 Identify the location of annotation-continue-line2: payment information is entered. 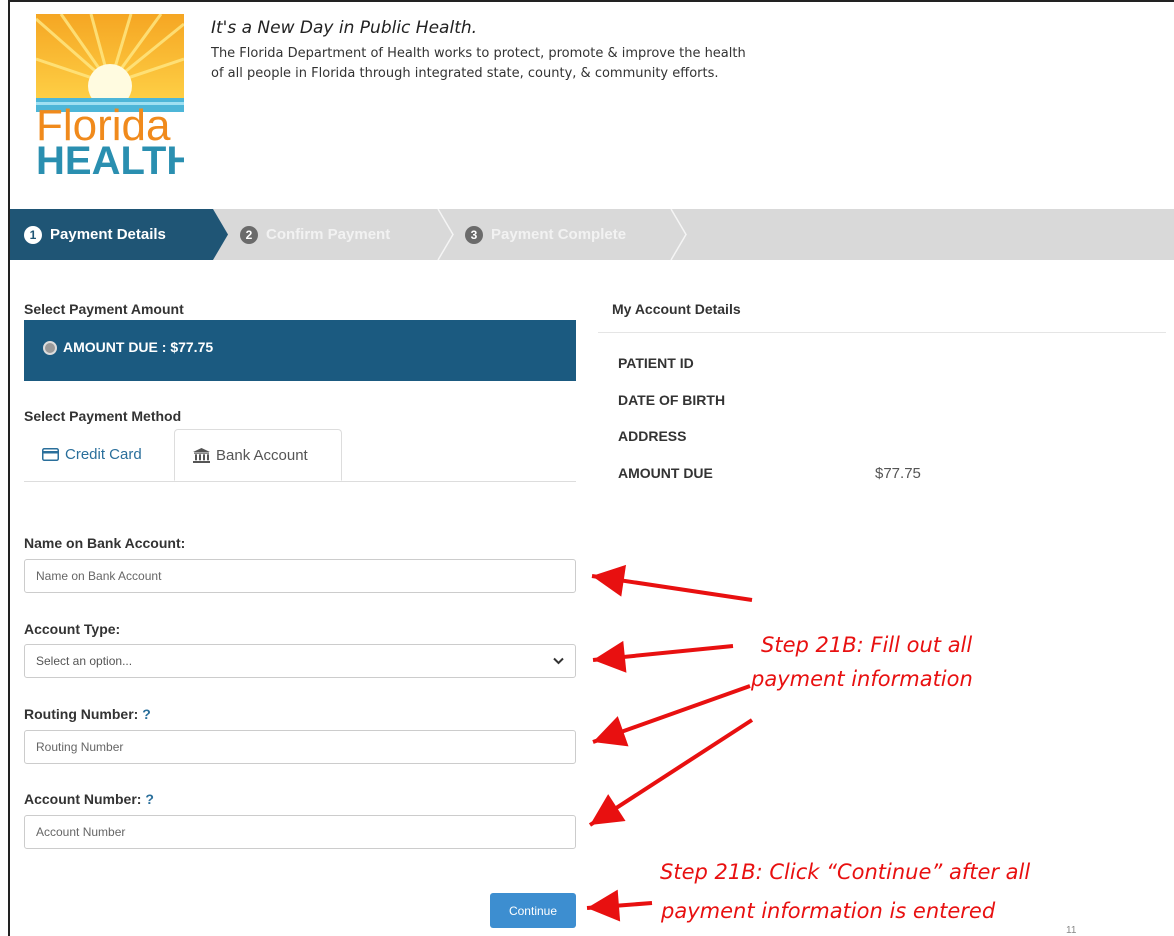
(828, 911).